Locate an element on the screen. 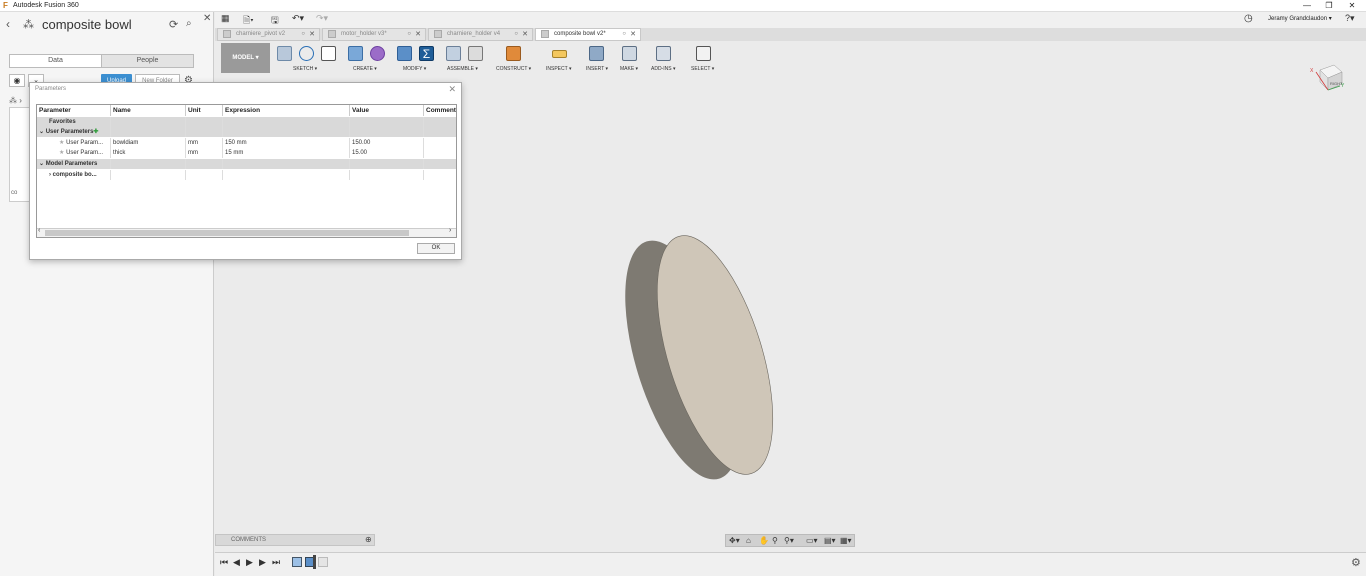 This screenshot has height=576, width=1366. scrollbar-thumb is located at coordinates (227, 233).